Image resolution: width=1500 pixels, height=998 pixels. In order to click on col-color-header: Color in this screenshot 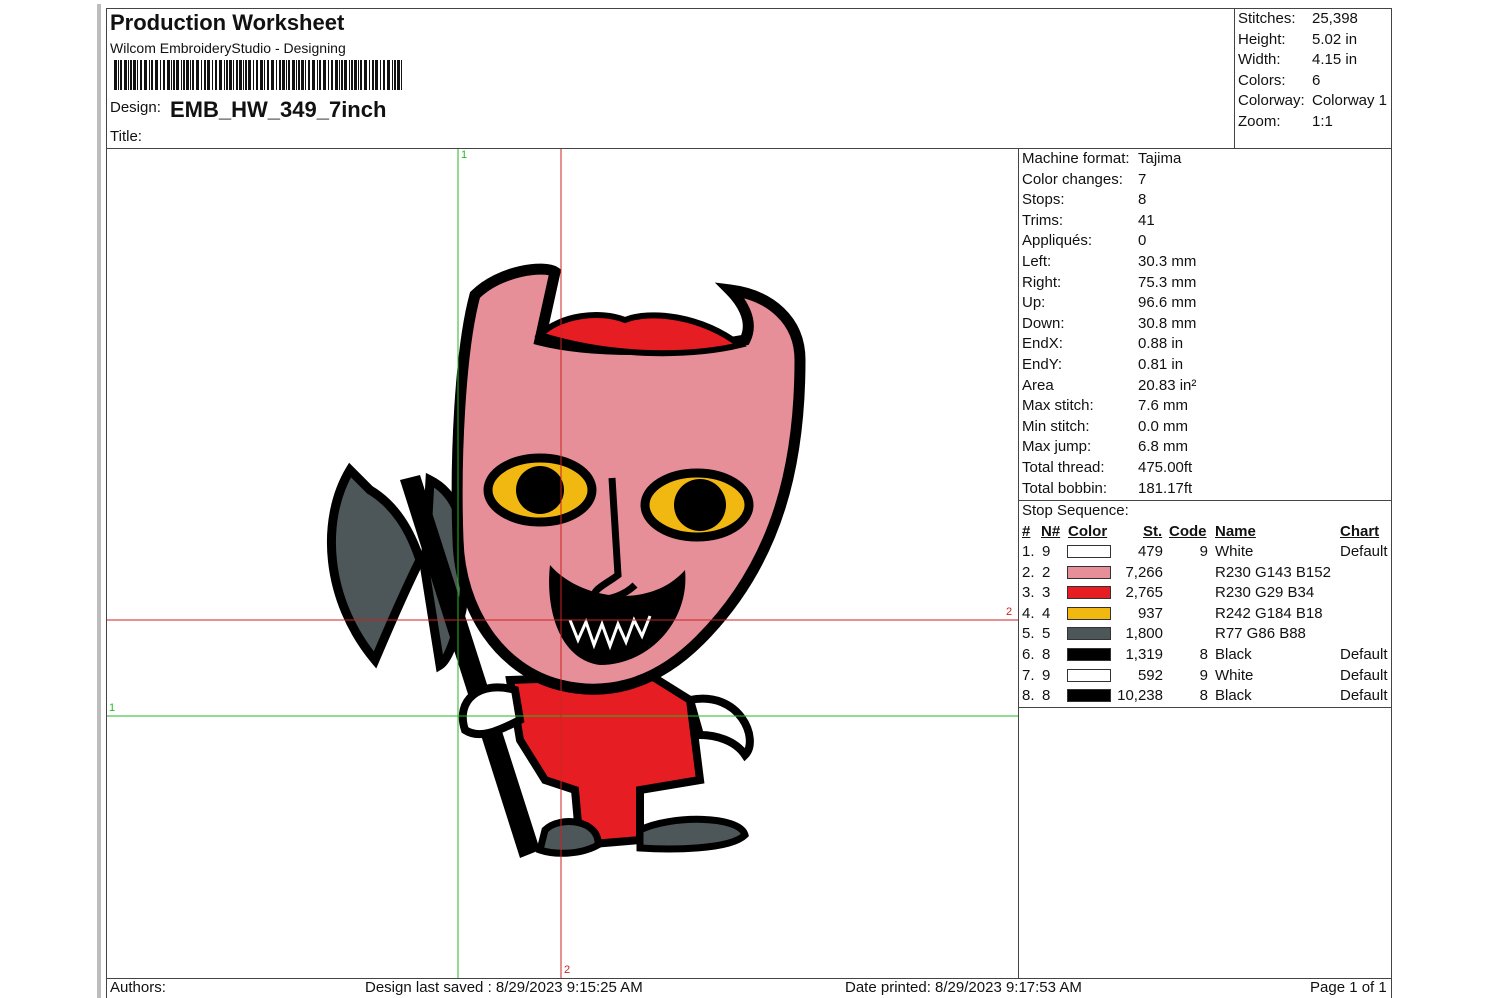, I will do `click(1088, 531)`.